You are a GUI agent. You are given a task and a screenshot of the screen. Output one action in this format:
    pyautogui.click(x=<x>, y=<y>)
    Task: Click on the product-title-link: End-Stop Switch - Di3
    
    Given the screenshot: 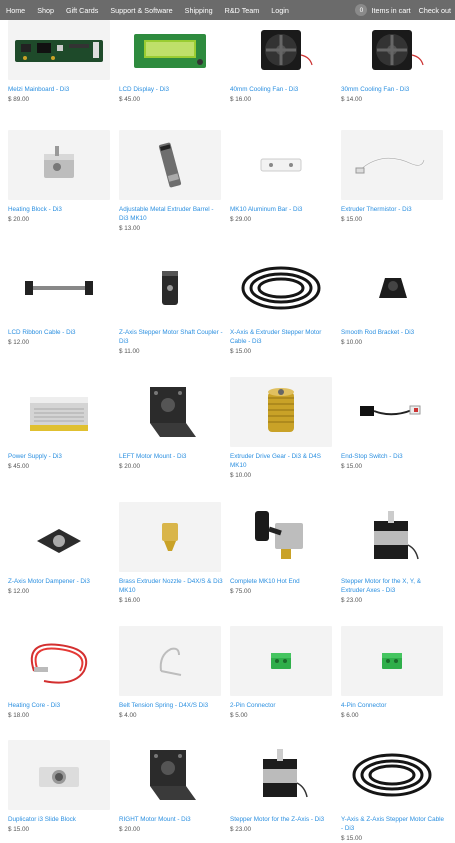 What is the action you would take?
    pyautogui.click(x=393, y=457)
    